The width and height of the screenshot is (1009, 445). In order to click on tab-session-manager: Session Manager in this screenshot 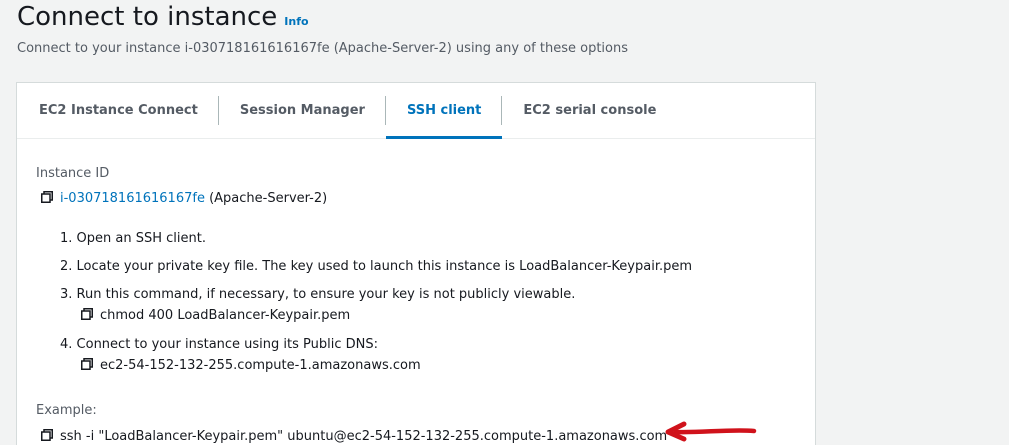, I will do `click(302, 110)`.